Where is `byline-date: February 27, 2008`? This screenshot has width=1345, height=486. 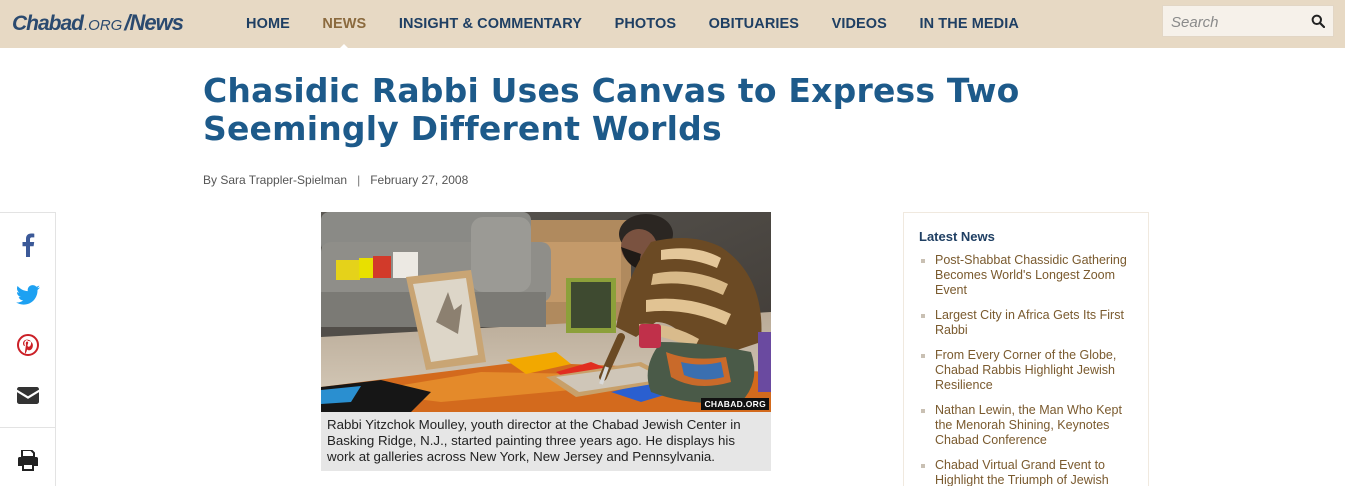
byline-date: February 27, 2008 is located at coordinates (419, 180).